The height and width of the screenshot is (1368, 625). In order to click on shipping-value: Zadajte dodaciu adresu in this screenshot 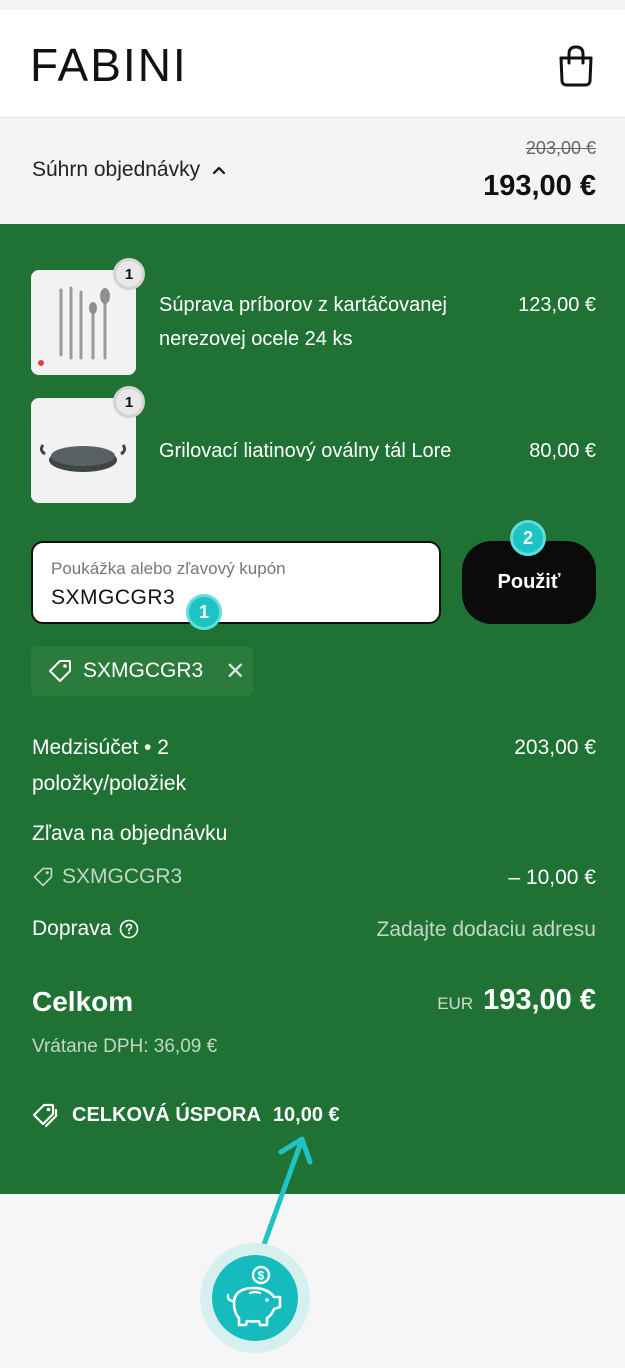, I will do `click(486, 929)`.